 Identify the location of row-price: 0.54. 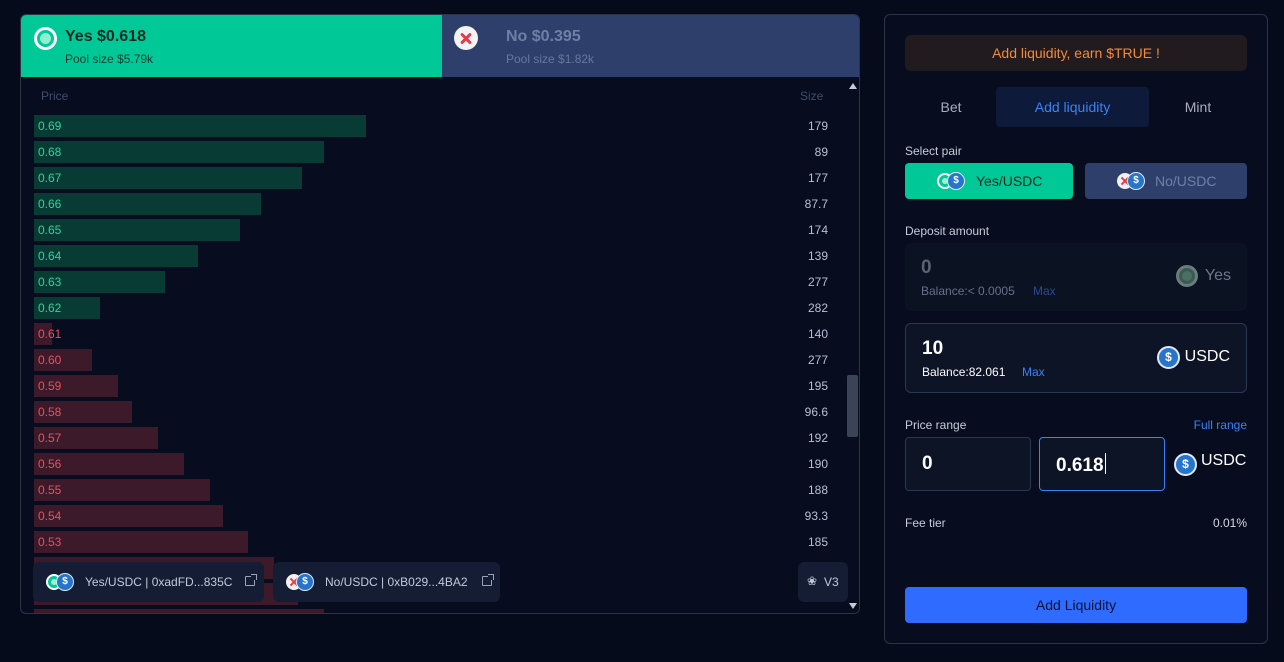
(50, 516).